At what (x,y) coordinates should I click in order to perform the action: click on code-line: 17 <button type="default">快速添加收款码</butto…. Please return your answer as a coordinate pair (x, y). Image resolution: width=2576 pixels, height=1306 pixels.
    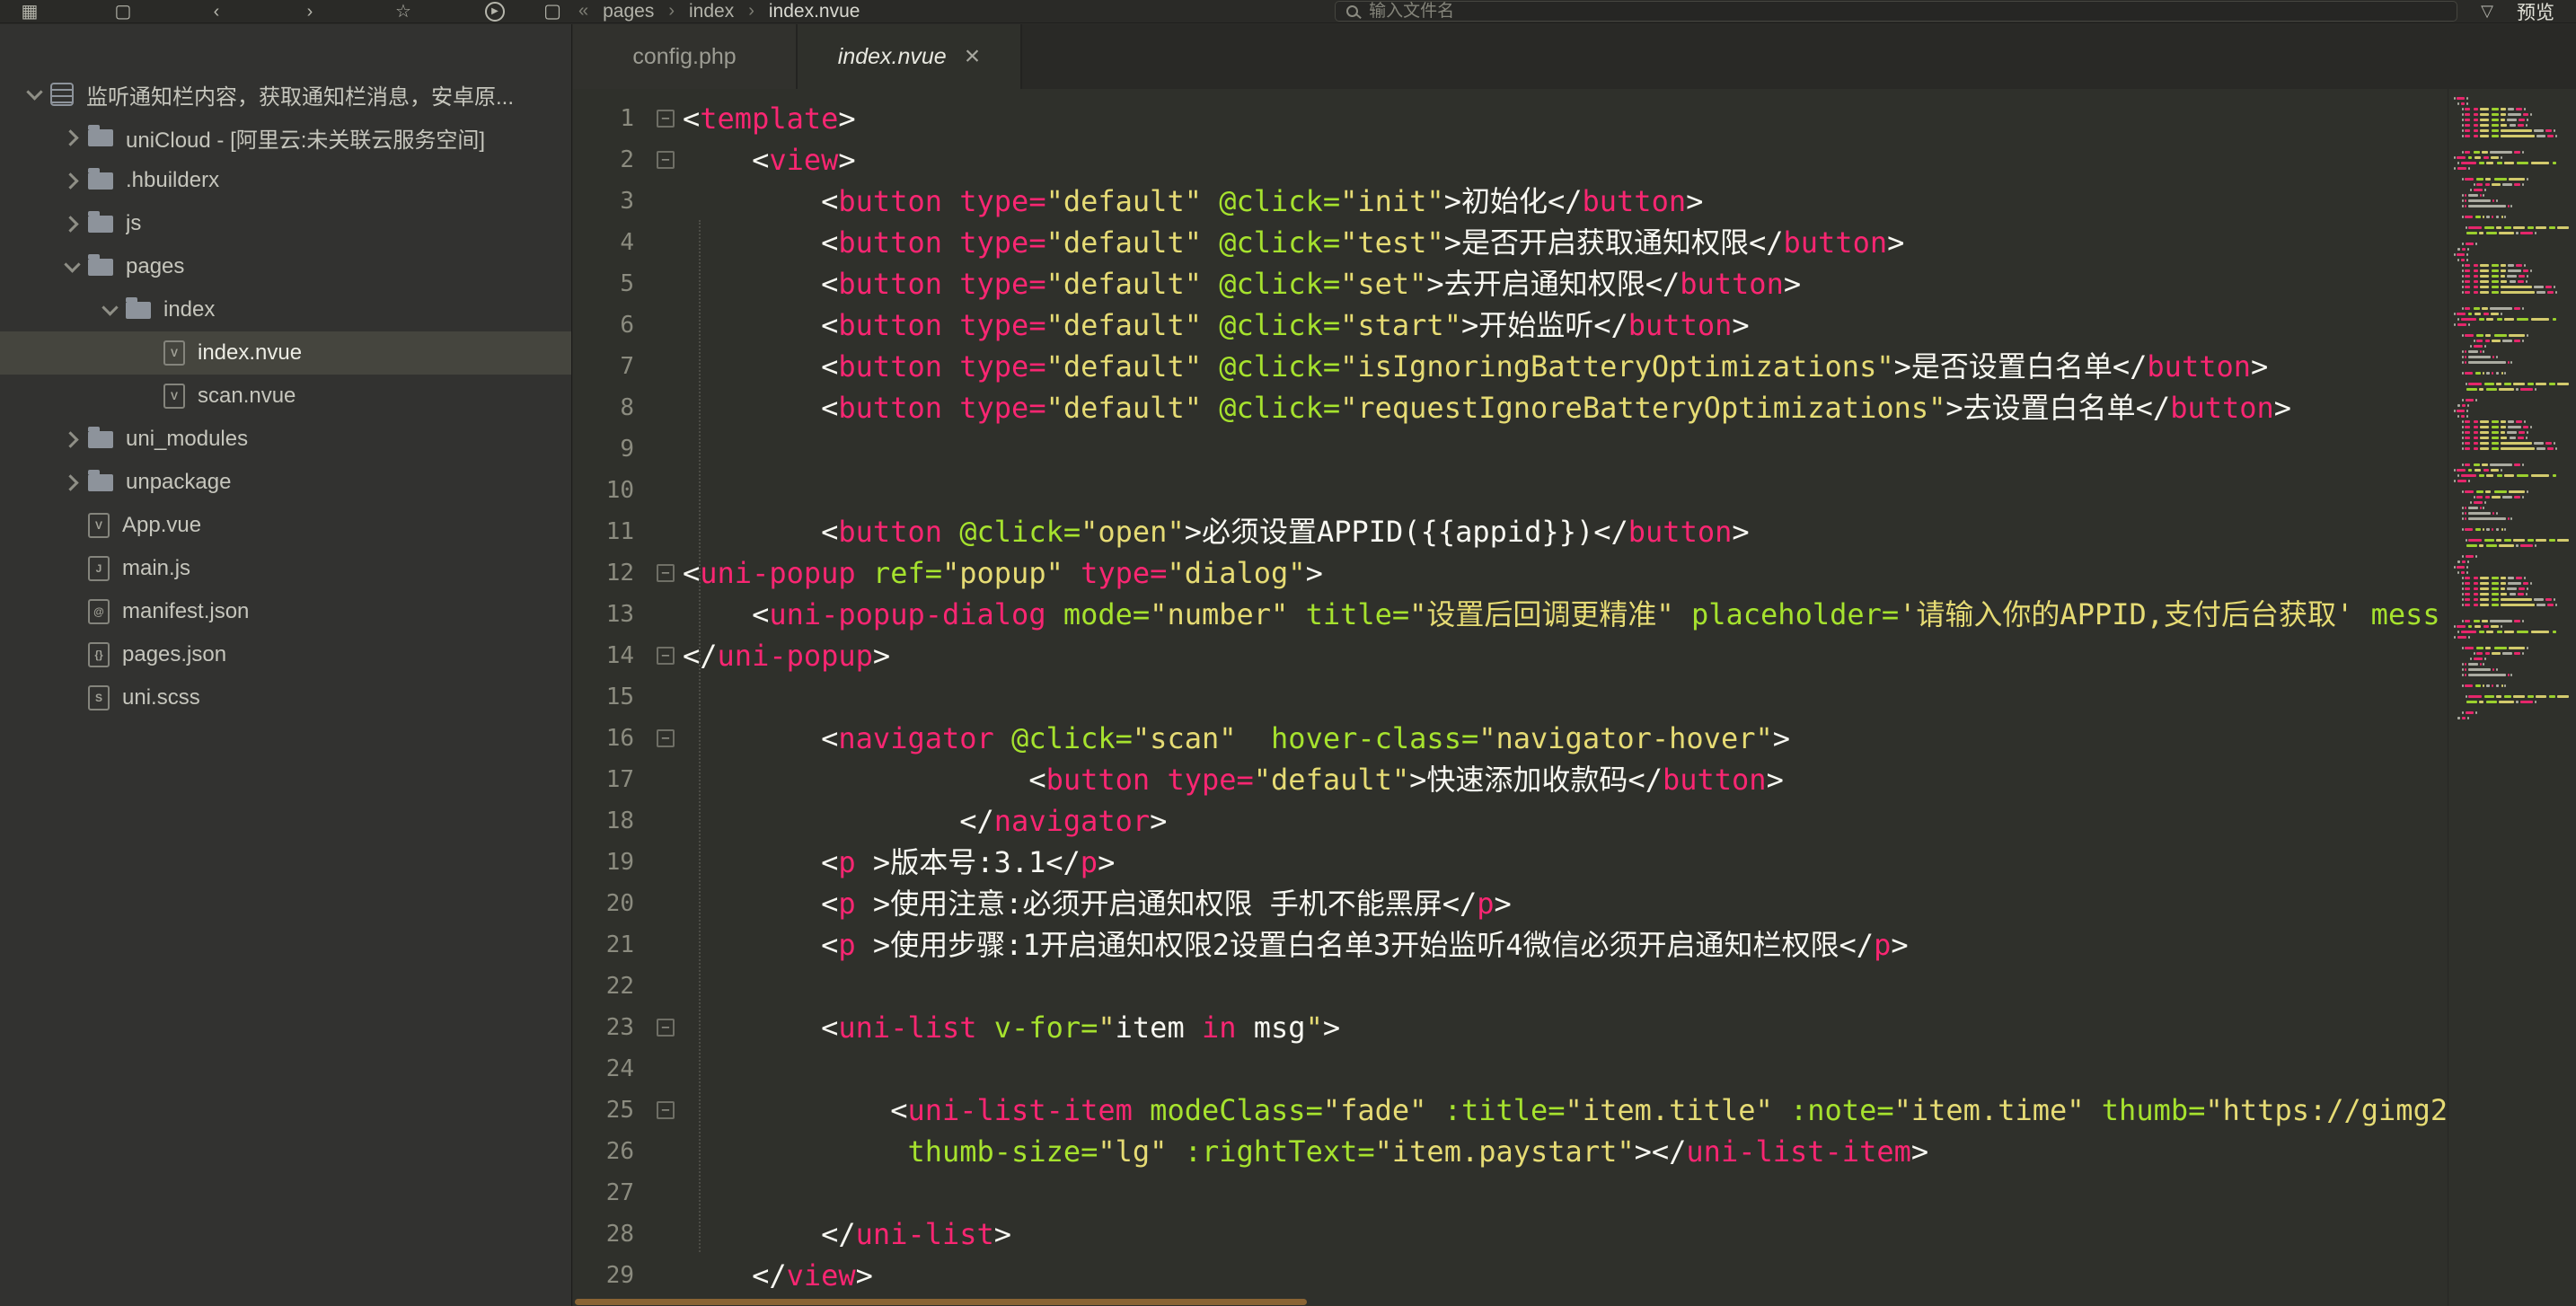
    Looking at the image, I should click on (1510, 779).